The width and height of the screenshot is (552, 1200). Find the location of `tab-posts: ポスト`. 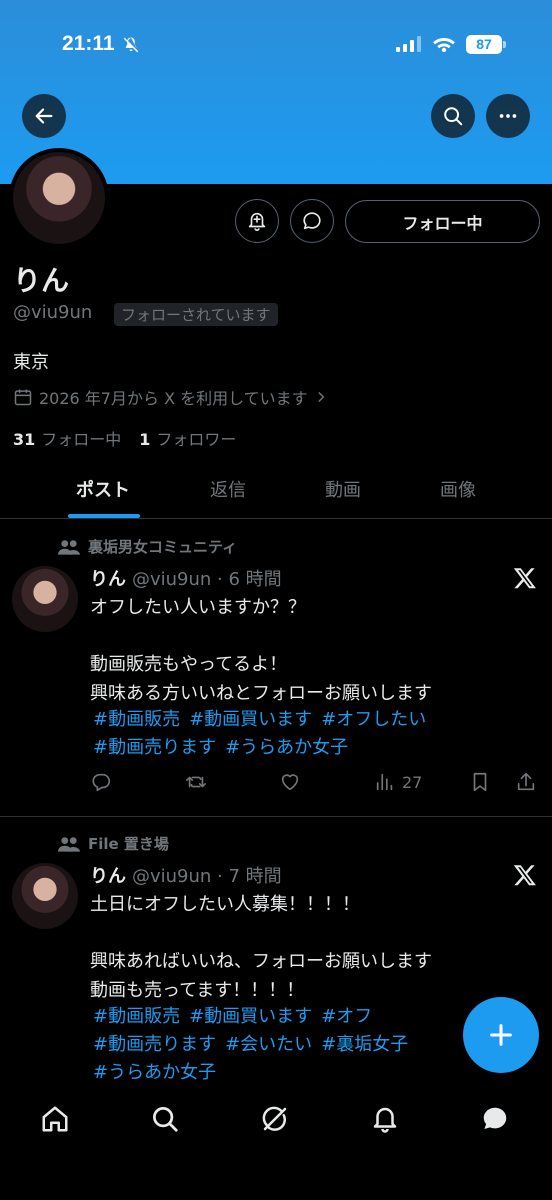

tab-posts: ポスト is located at coordinates (103, 489).